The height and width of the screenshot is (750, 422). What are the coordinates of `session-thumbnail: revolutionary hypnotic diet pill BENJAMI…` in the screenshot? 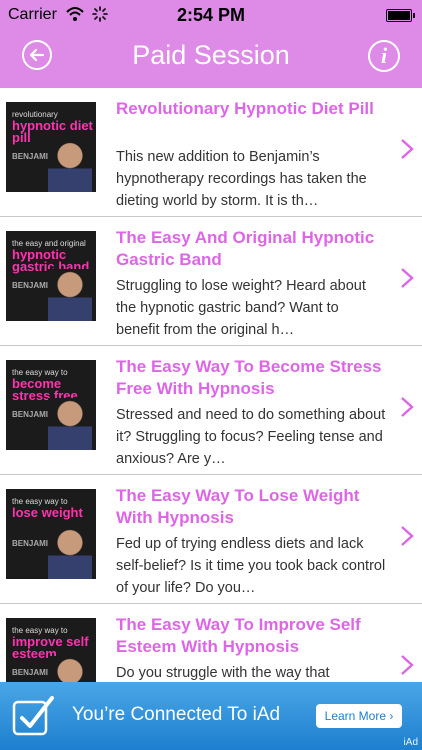 It's located at (51, 147).